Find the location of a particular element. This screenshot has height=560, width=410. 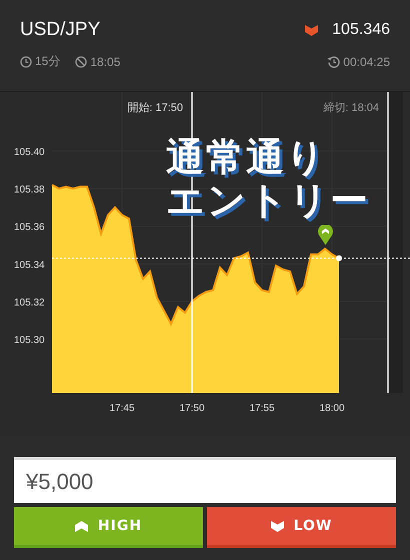

y-axis-label: 105.30 is located at coordinates (29, 340).